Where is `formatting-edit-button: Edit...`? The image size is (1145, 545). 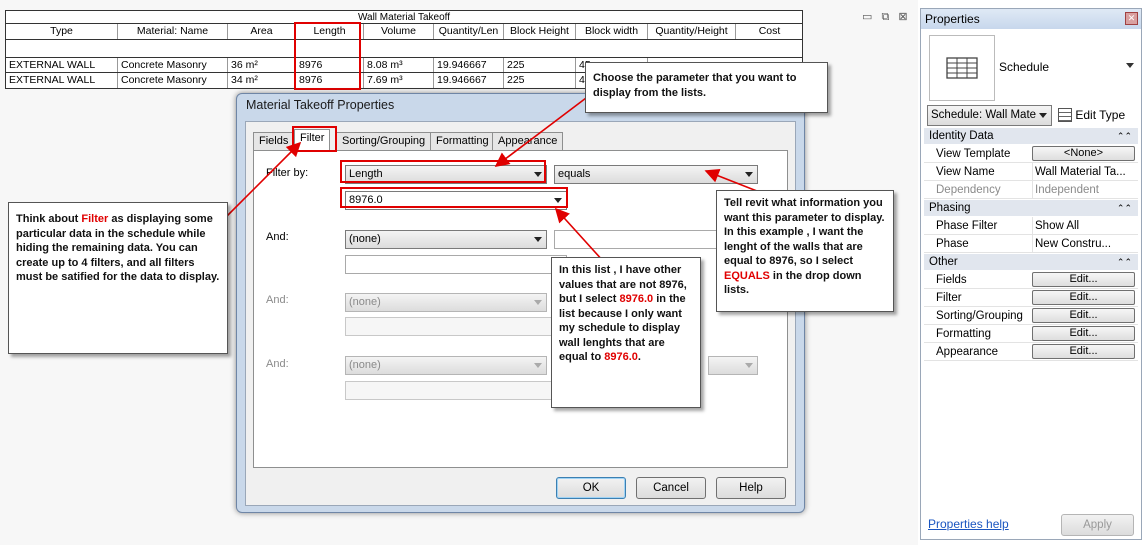
formatting-edit-button: Edit... is located at coordinates (1083, 333).